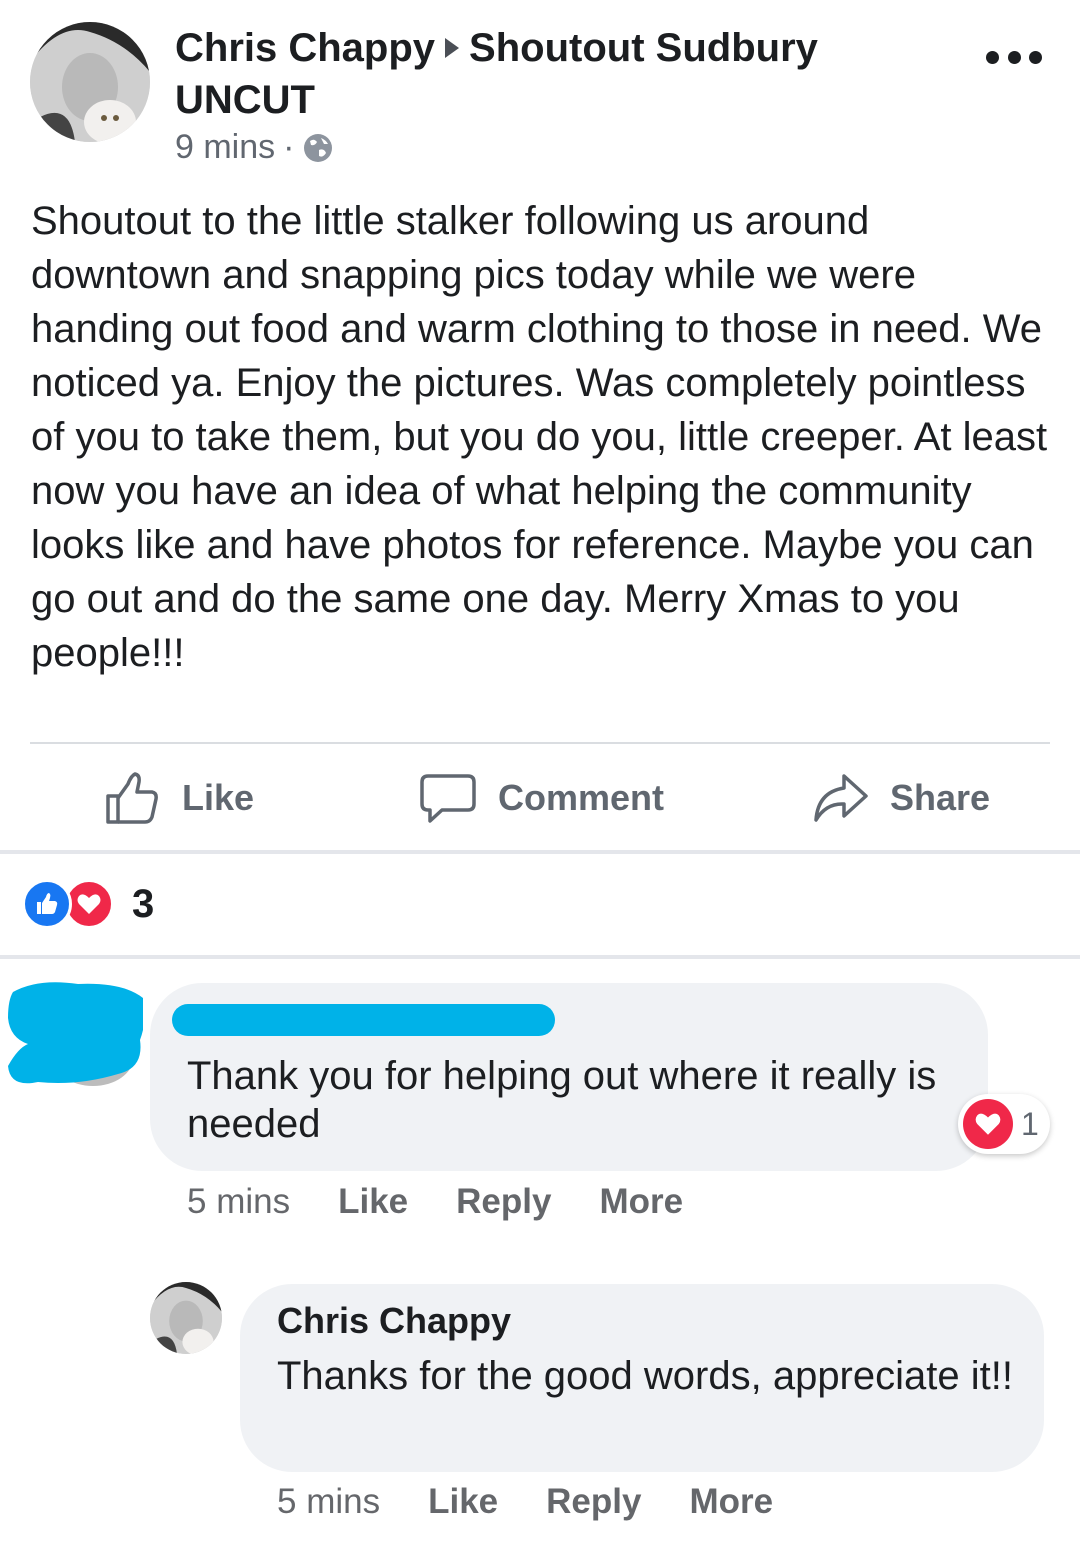 The width and height of the screenshot is (1080, 1548). I want to click on comment-reaction-count: 1, so click(1030, 1123).